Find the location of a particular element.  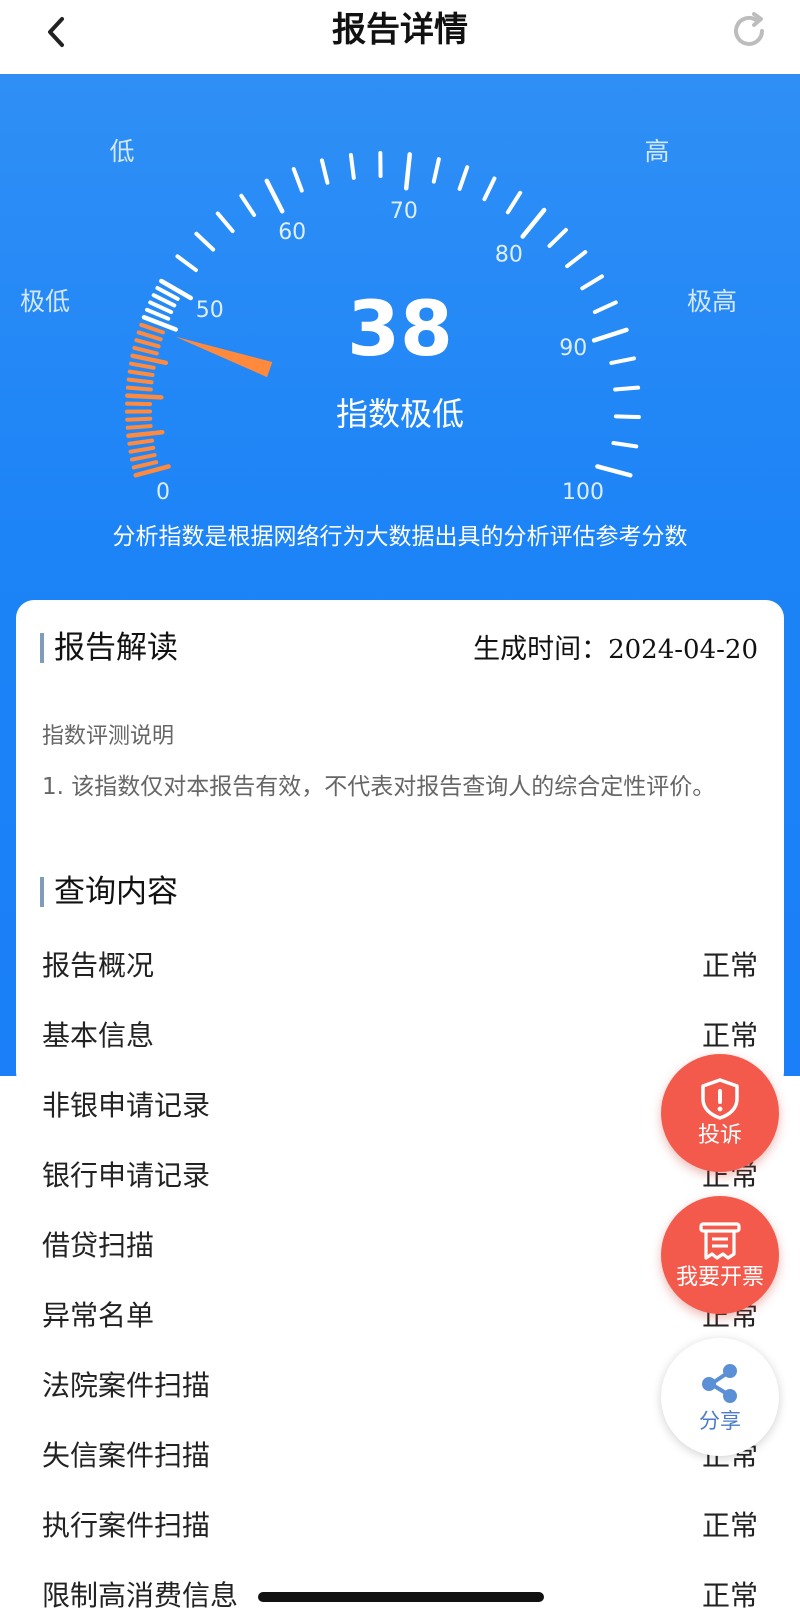

generation-date: 2024-04-20 is located at coordinates (683, 650).